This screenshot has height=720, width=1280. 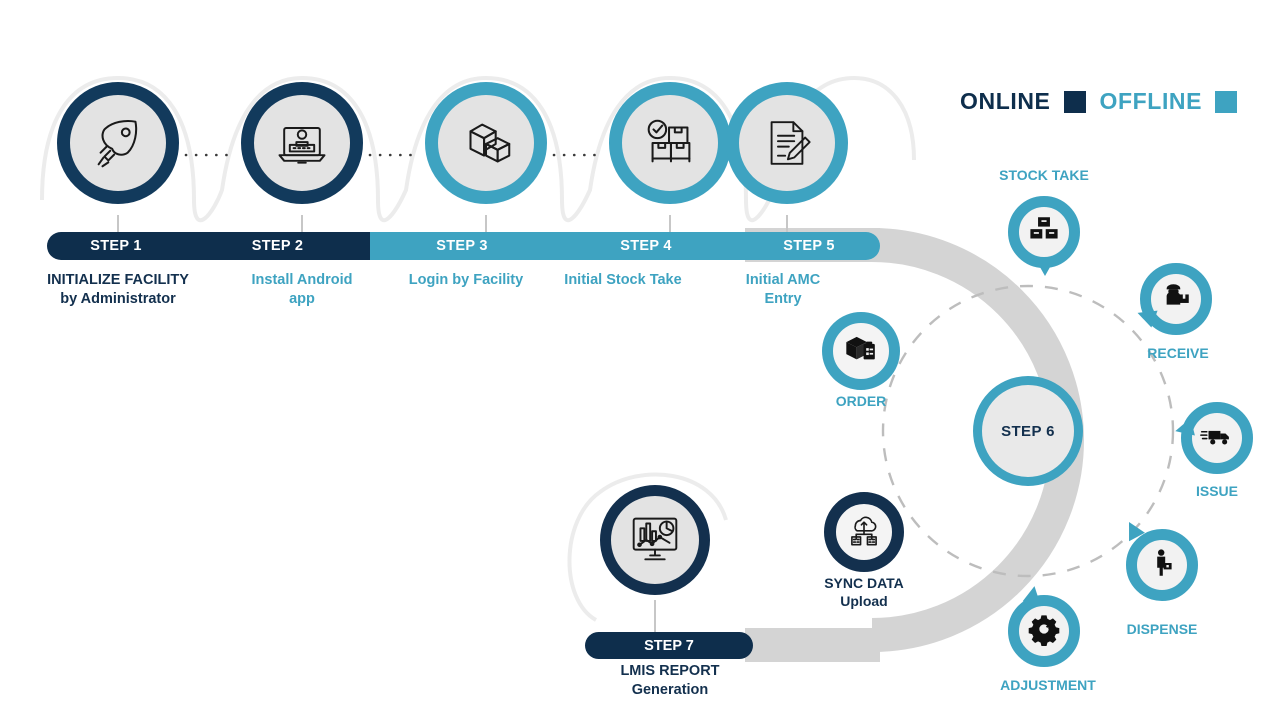 I want to click on bubble-ring-order, so click(x=861, y=351).